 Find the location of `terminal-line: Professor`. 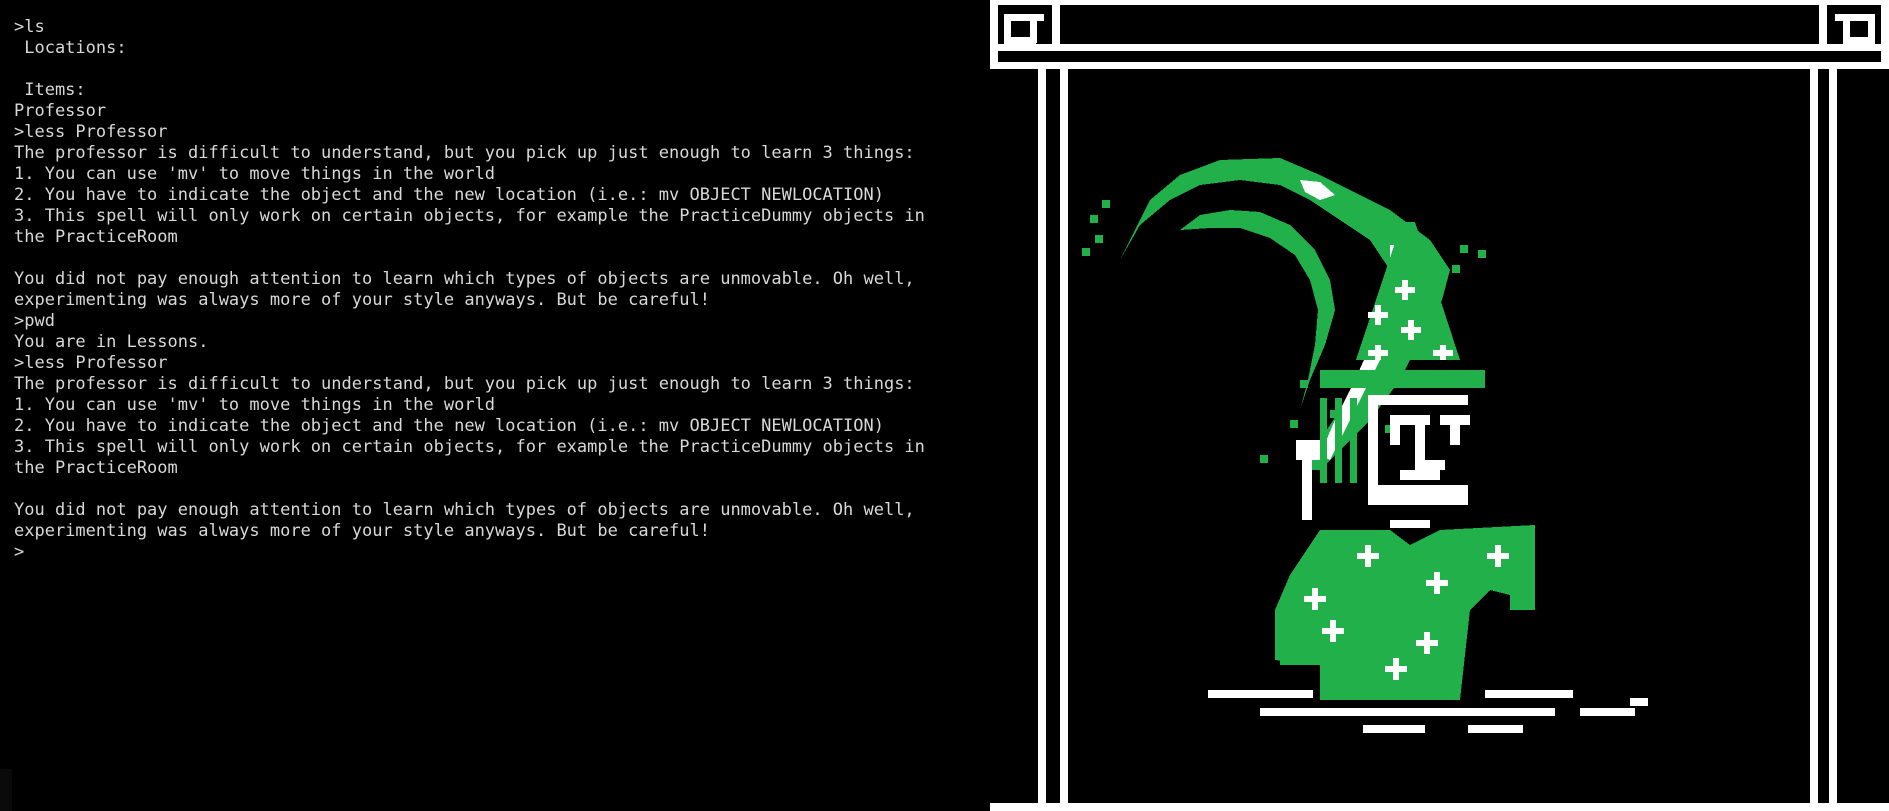

terminal-line: Professor is located at coordinates (60, 111).